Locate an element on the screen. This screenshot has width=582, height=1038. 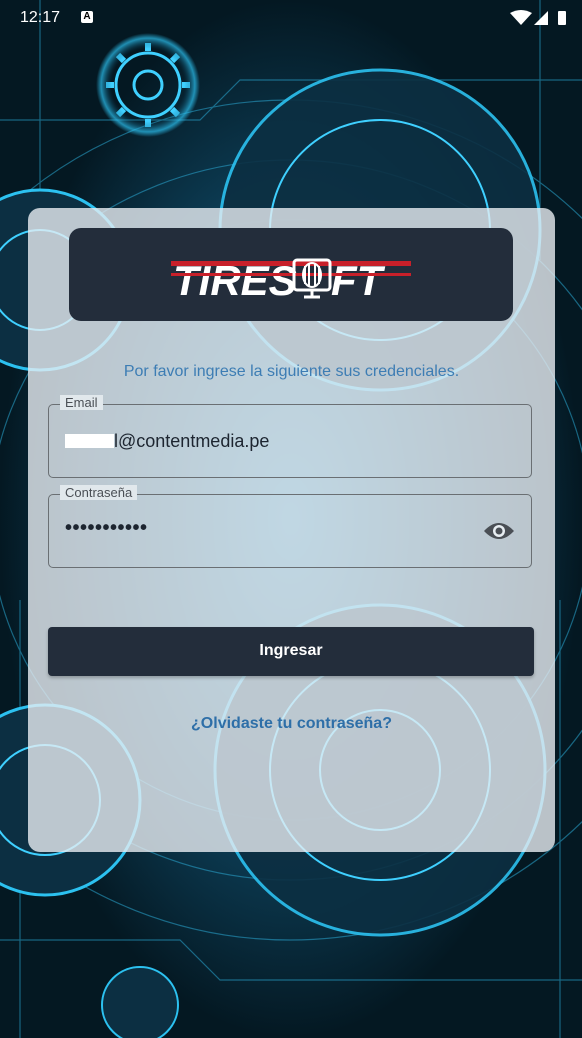
email-value: l@contentmedia.pe is located at coordinates (192, 441).